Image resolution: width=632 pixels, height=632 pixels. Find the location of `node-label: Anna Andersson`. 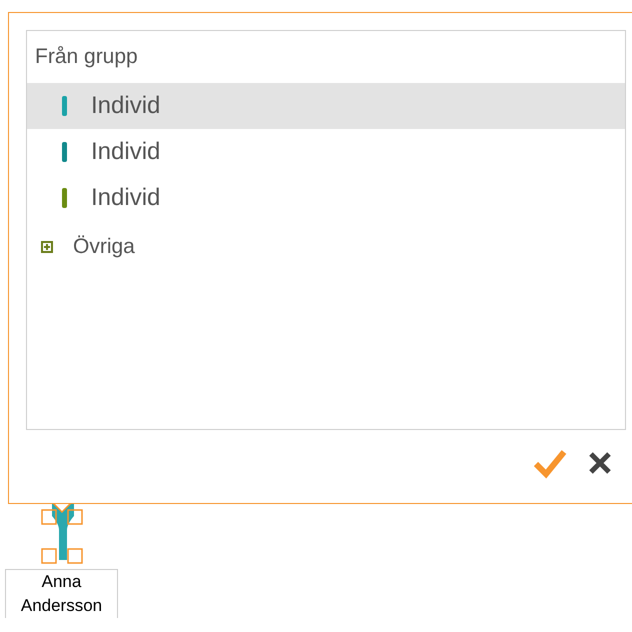

node-label: Anna Andersson is located at coordinates (61, 593).